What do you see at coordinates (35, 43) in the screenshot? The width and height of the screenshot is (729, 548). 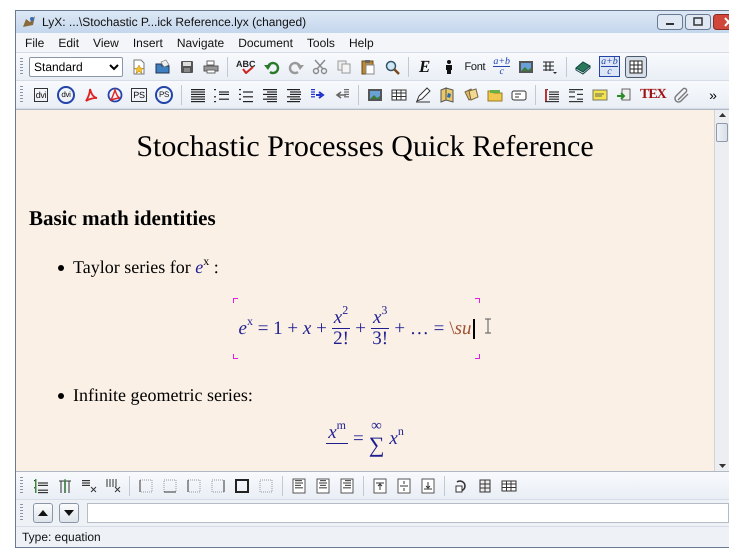 I see `menu-item: File` at bounding box center [35, 43].